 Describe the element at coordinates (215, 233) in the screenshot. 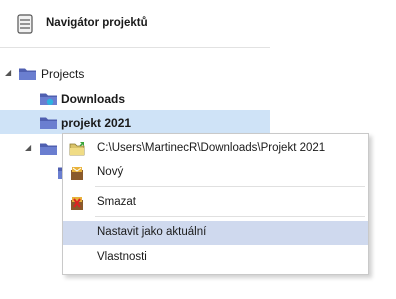

I see `menu-item-set-current: Nastavit jako aktuální` at that location.